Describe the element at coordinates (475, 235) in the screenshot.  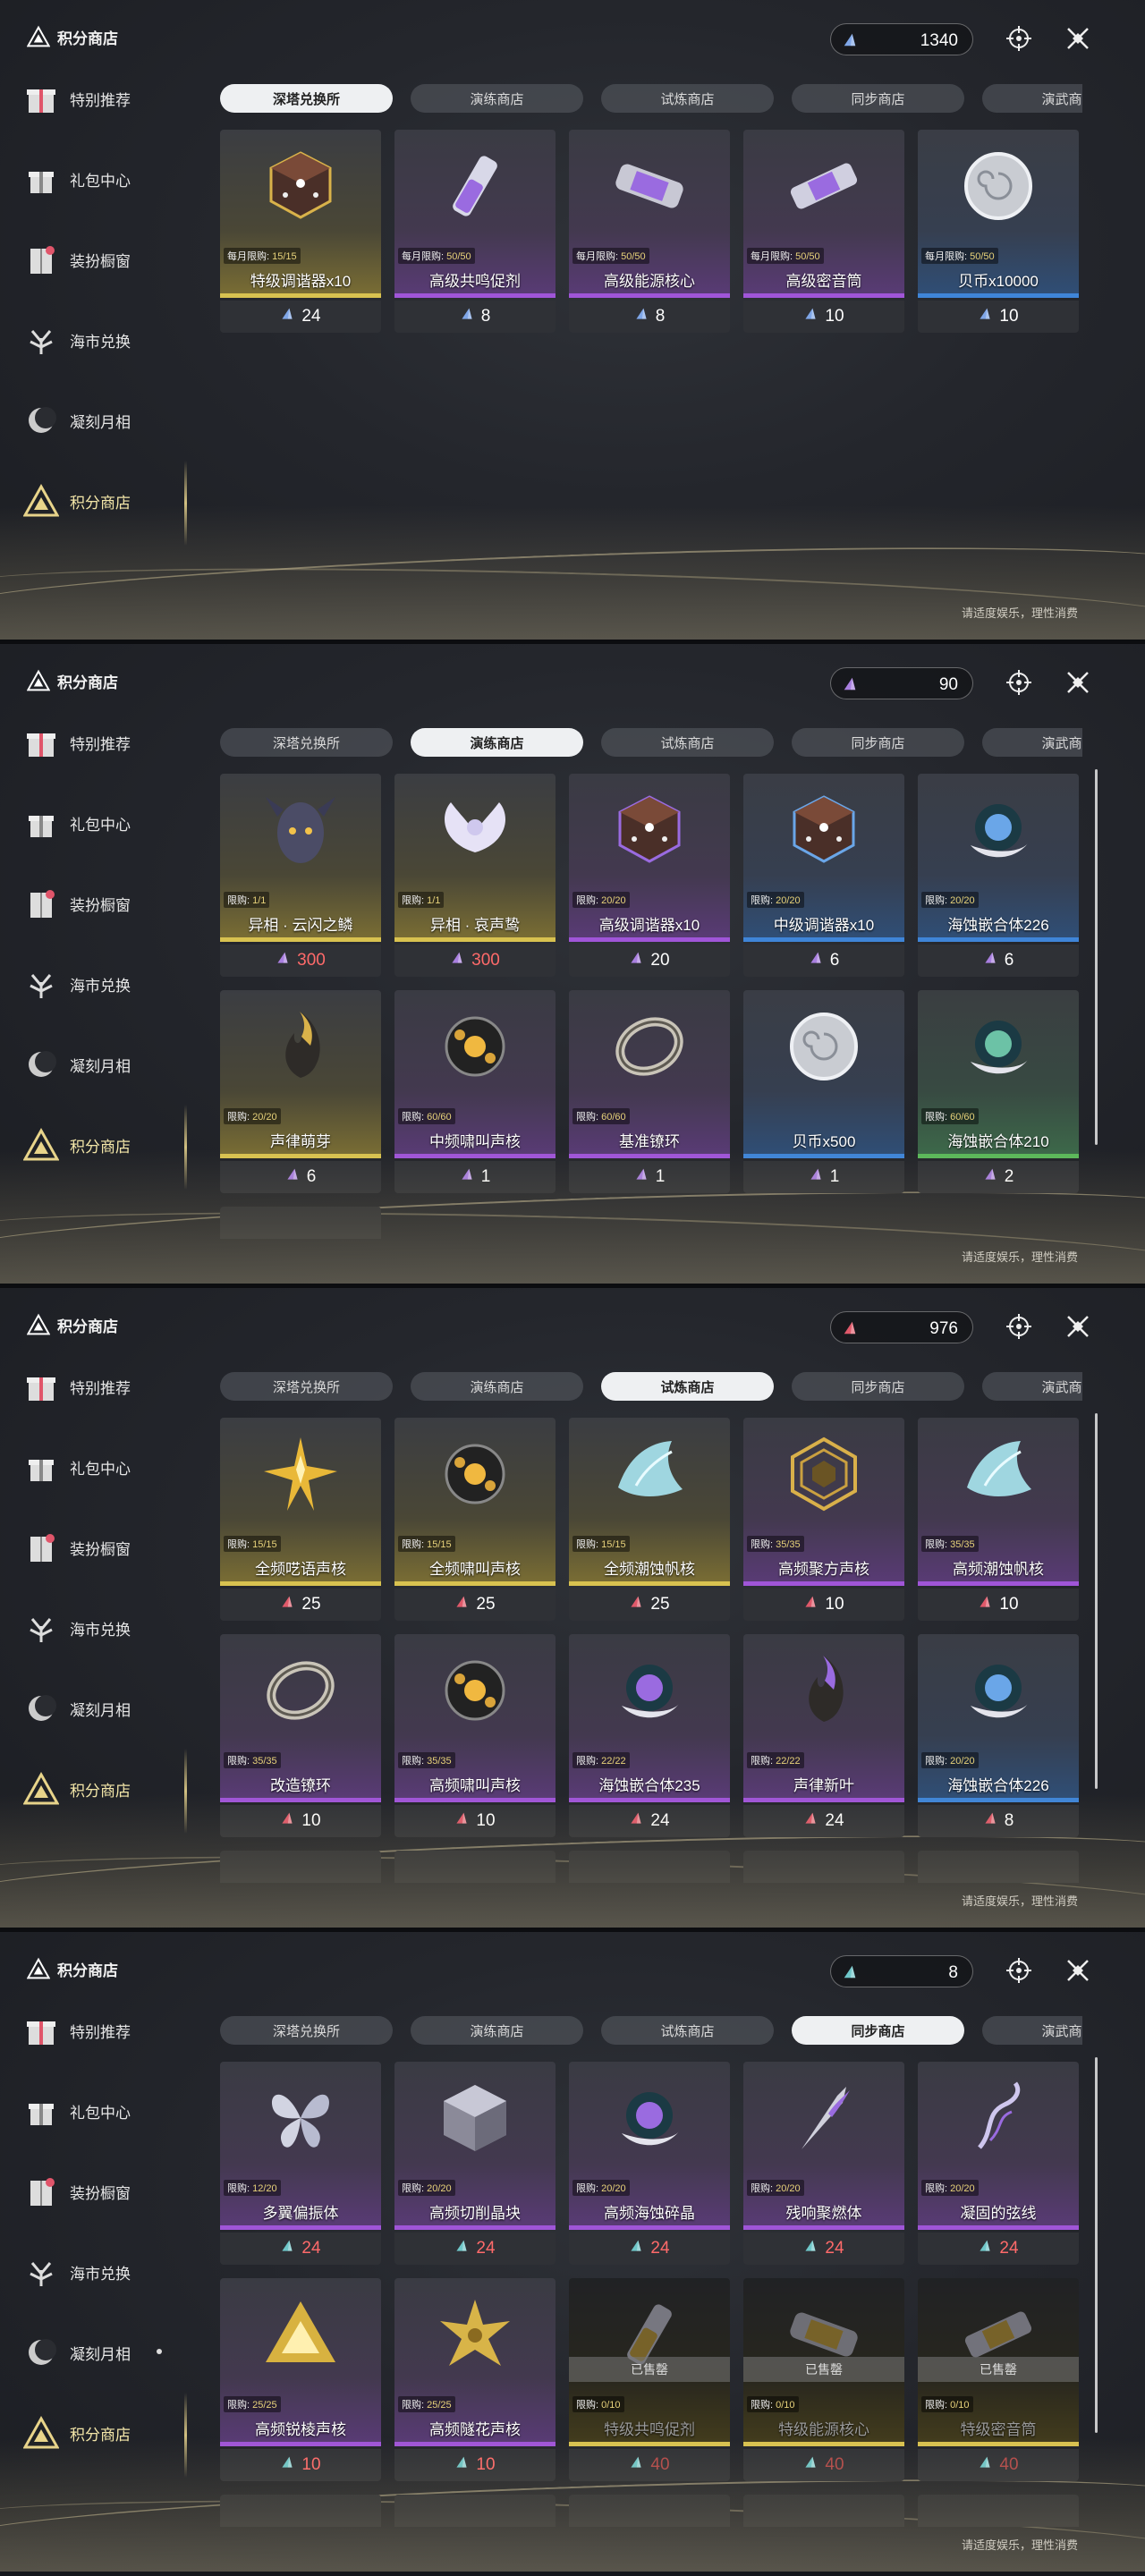
I see `shop-item-card: 每月限购: 50/50 高级共鸣促剂 8` at that location.